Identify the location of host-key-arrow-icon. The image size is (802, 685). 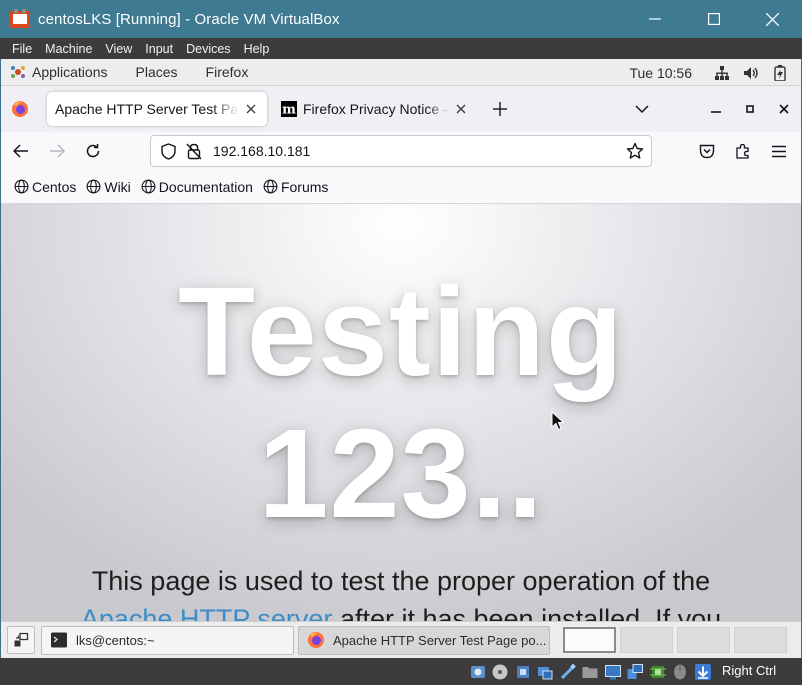
(702, 671).